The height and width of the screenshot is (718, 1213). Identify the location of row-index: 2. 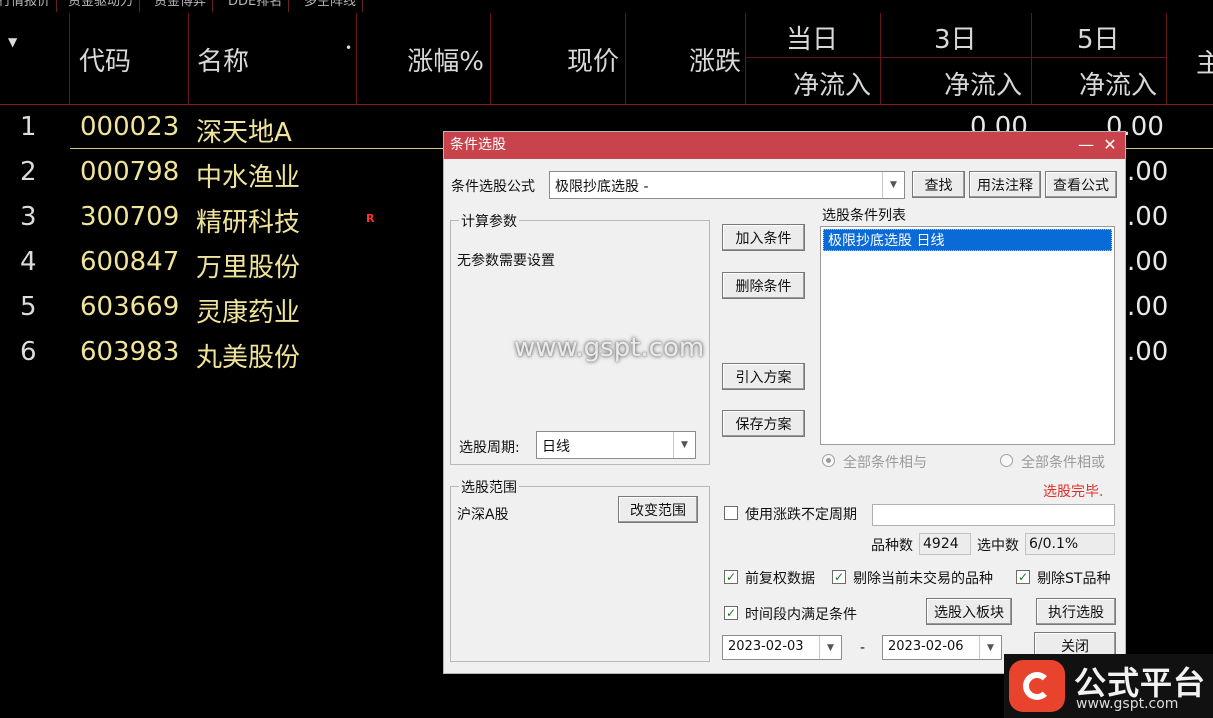
(28, 172).